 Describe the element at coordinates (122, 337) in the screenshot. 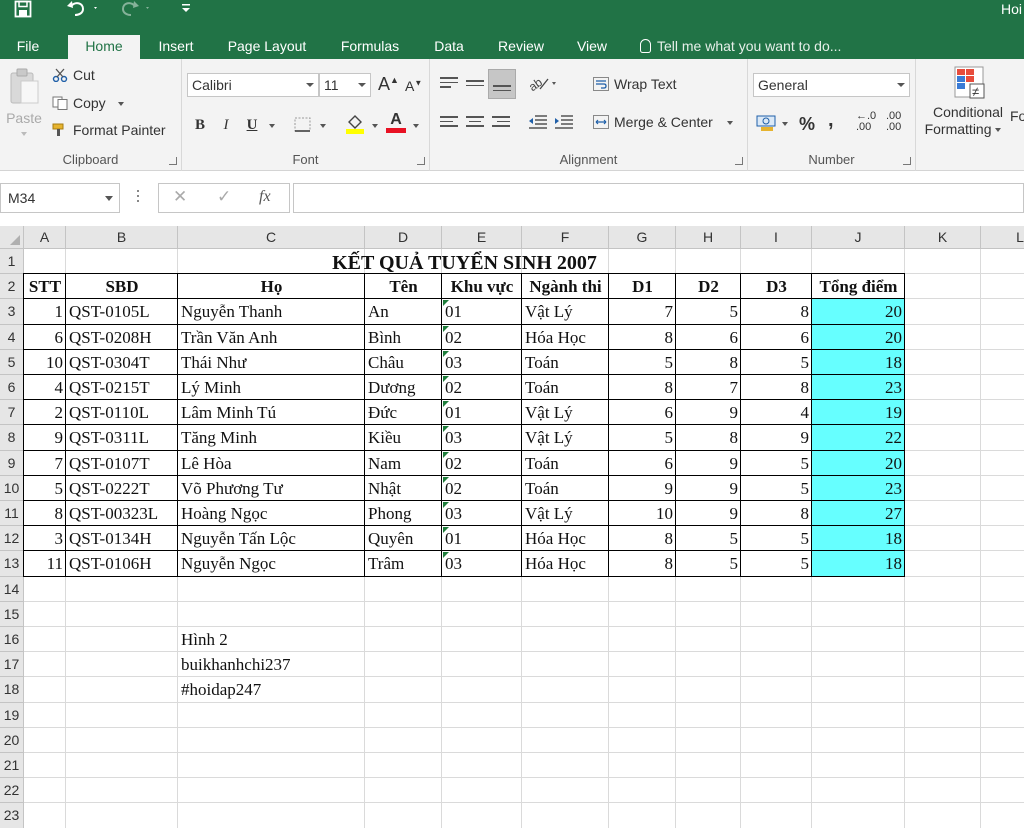

I see `table-cell: QST-0208H` at that location.